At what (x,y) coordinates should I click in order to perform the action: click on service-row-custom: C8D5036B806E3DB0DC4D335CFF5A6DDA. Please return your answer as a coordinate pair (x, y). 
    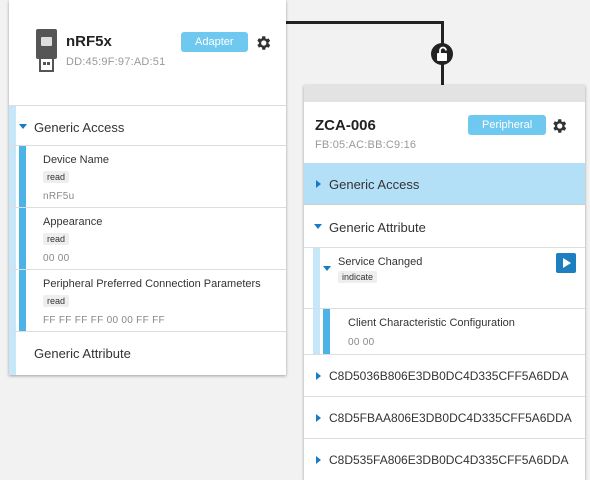
    Looking at the image, I should click on (444, 376).